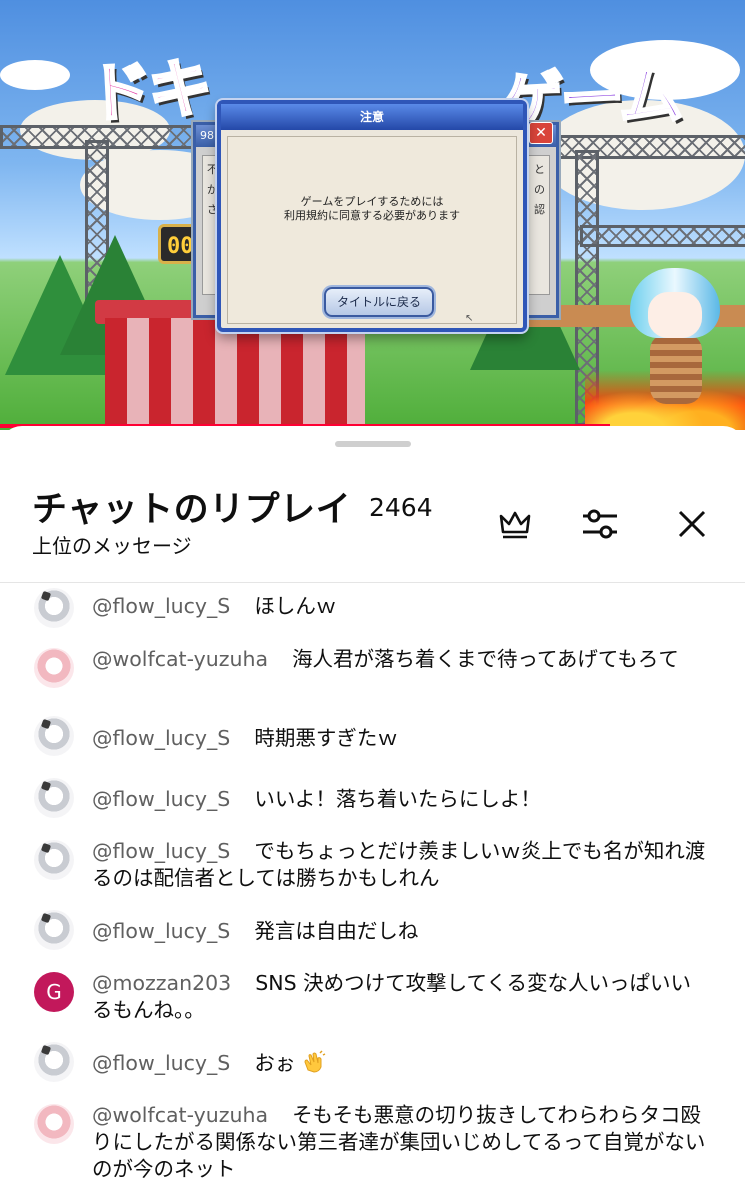  Describe the element at coordinates (400, 738) in the screenshot. I see `message-line: @flow_lucy_S 時期悪すぎたｗ` at that location.